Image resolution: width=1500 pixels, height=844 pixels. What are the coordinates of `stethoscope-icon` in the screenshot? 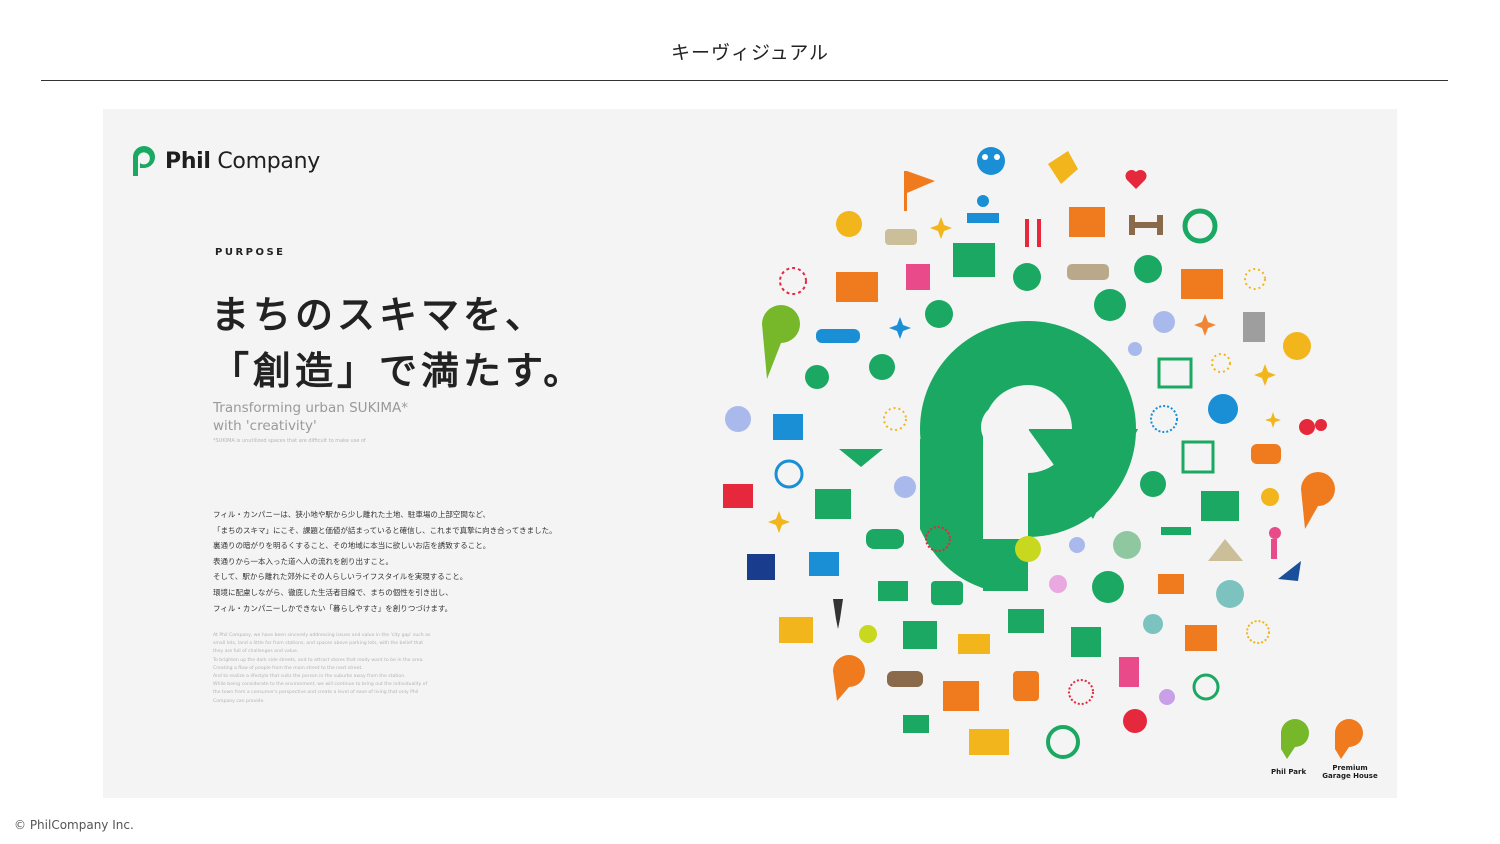 It's located at (789, 474).